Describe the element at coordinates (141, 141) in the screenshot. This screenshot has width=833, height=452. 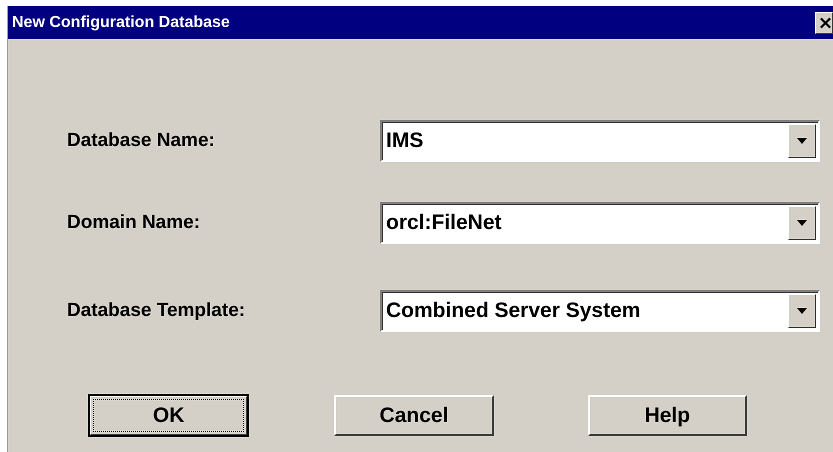
I see `field-label: Database Name:` at that location.